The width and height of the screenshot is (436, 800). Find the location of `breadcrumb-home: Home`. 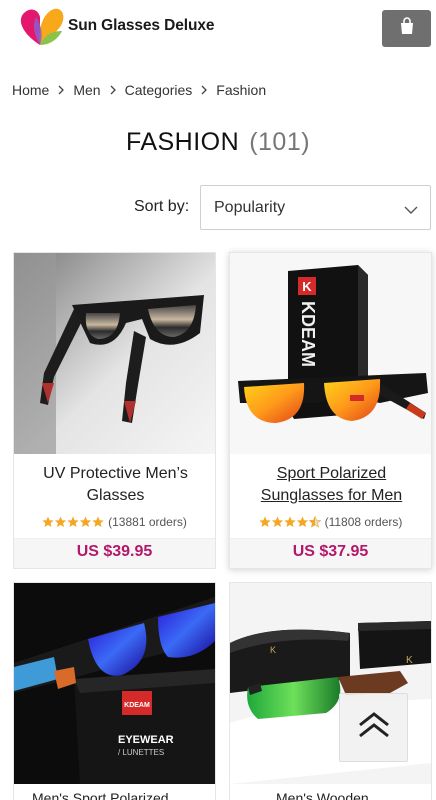

breadcrumb-home: Home is located at coordinates (30, 90).